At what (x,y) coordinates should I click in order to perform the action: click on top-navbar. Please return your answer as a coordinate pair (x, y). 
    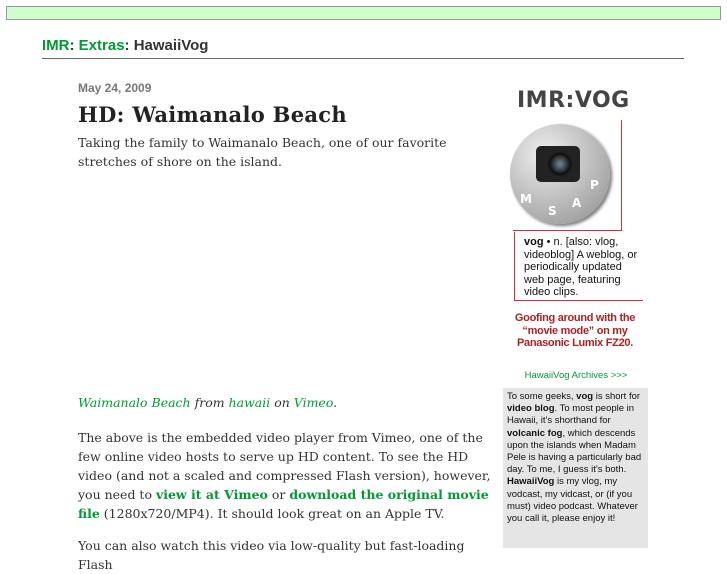
    Looking at the image, I should click on (363, 13).